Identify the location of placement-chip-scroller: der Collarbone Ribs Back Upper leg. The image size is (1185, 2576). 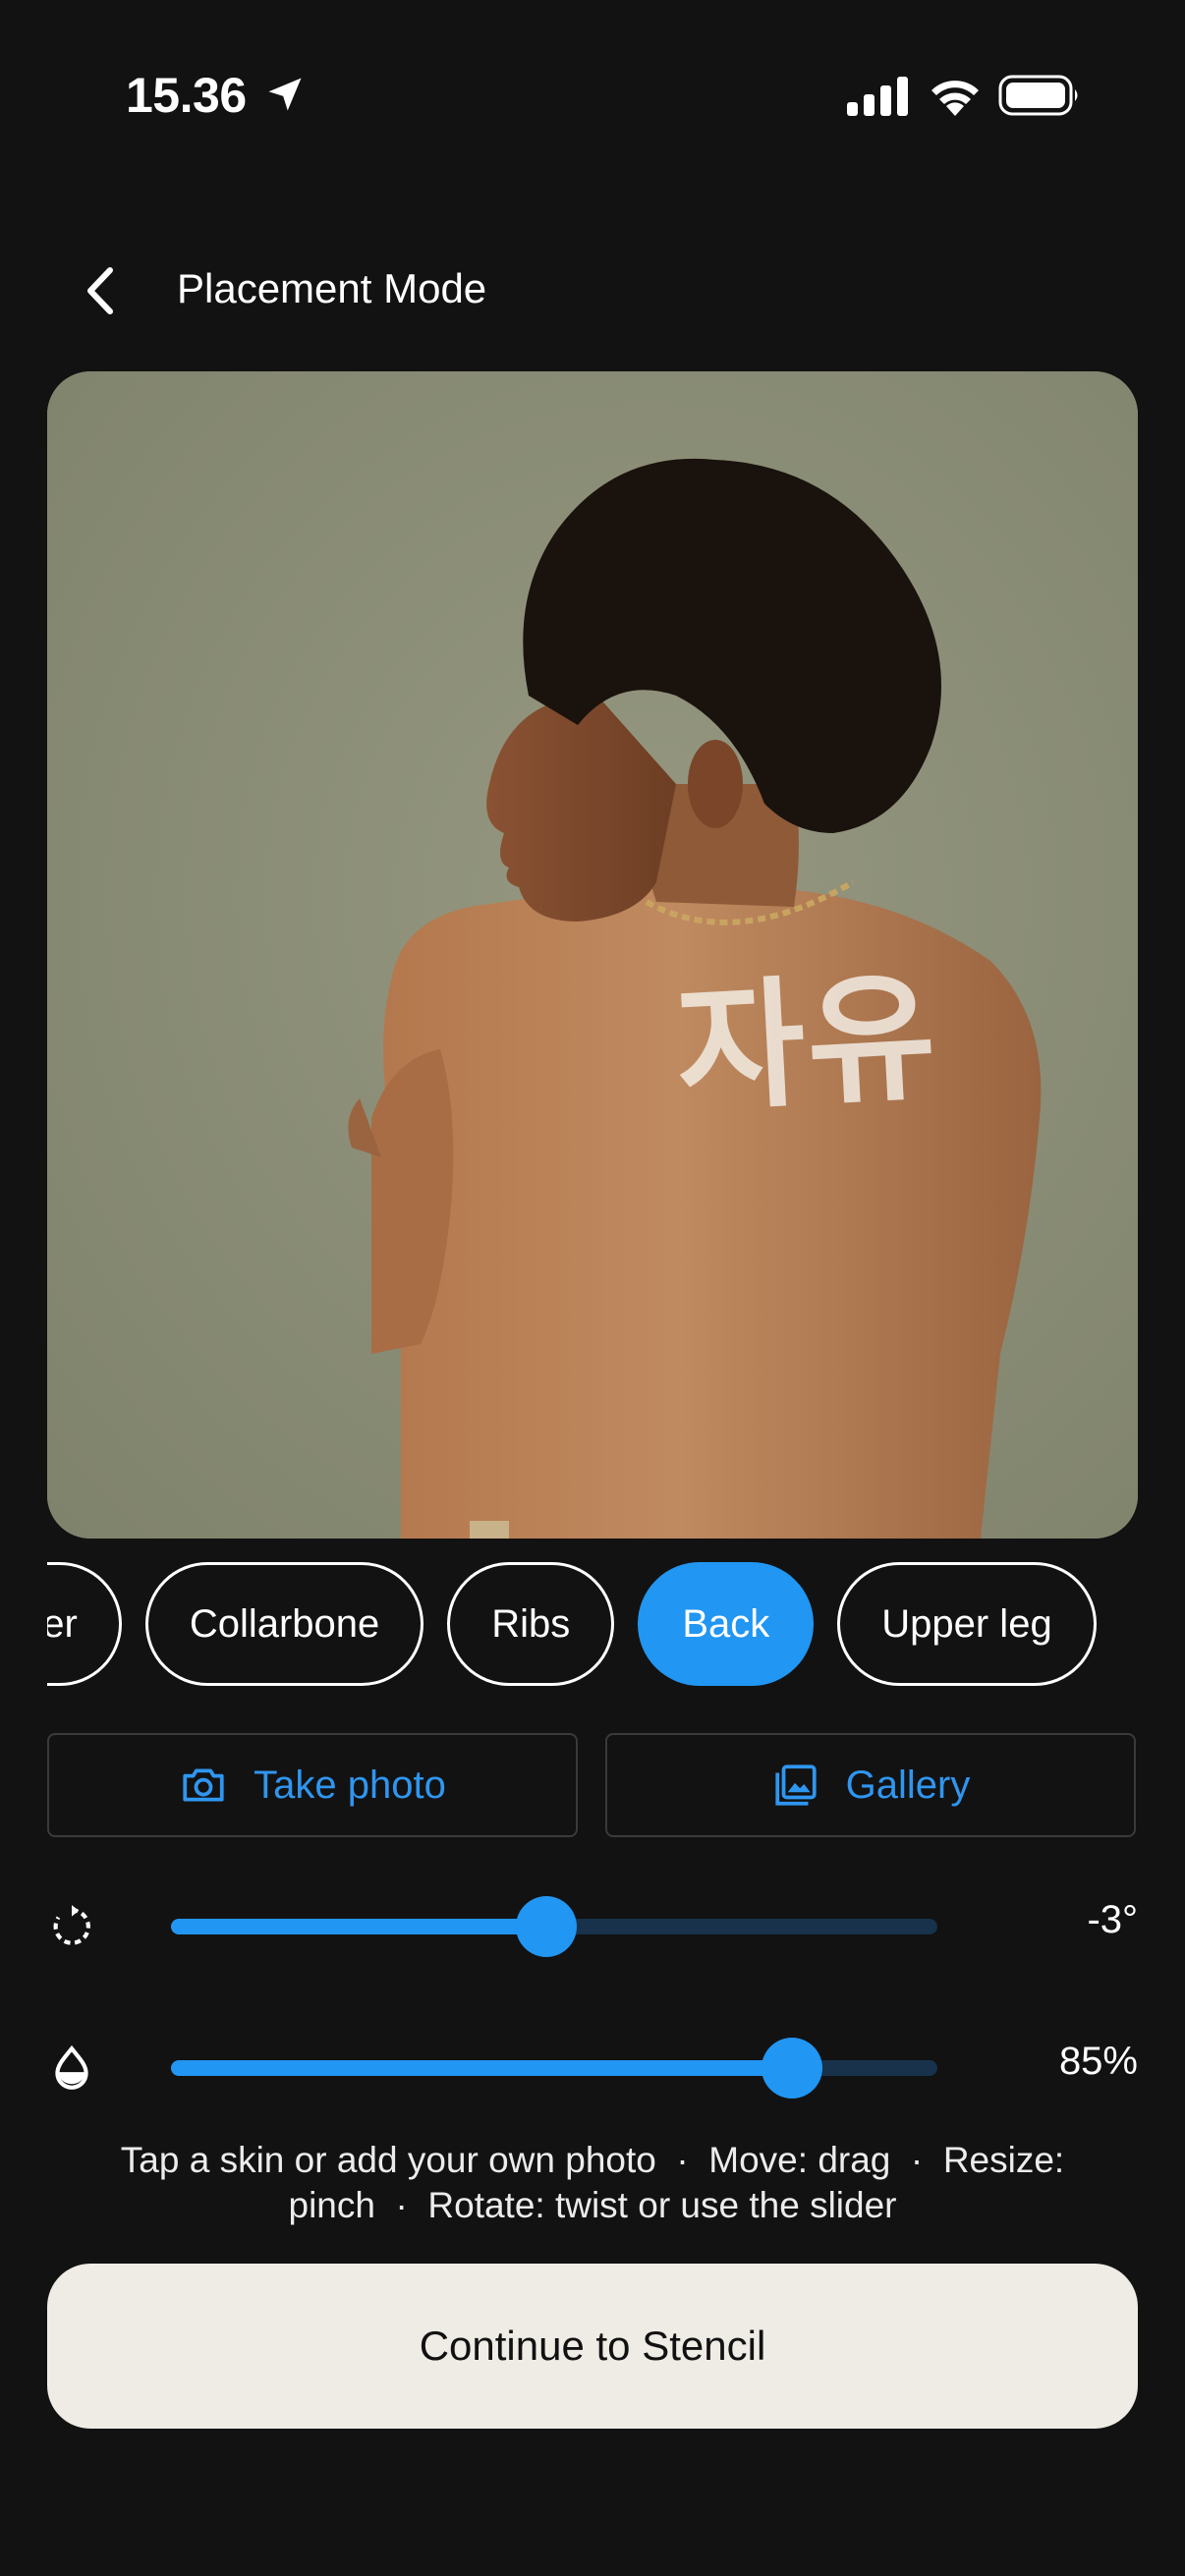
(592, 1626).